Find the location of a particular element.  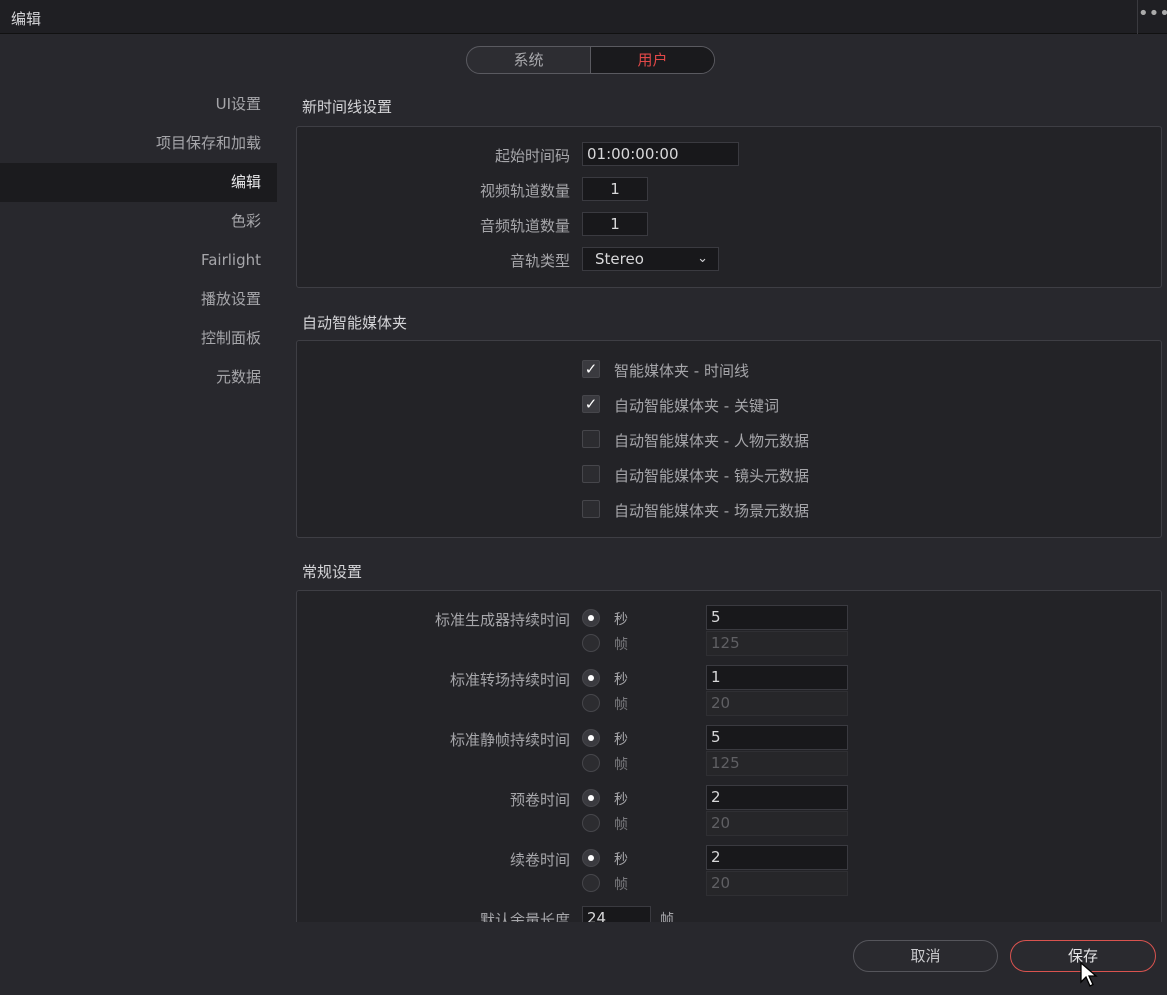

generator-frames-field: 125 is located at coordinates (777, 643).